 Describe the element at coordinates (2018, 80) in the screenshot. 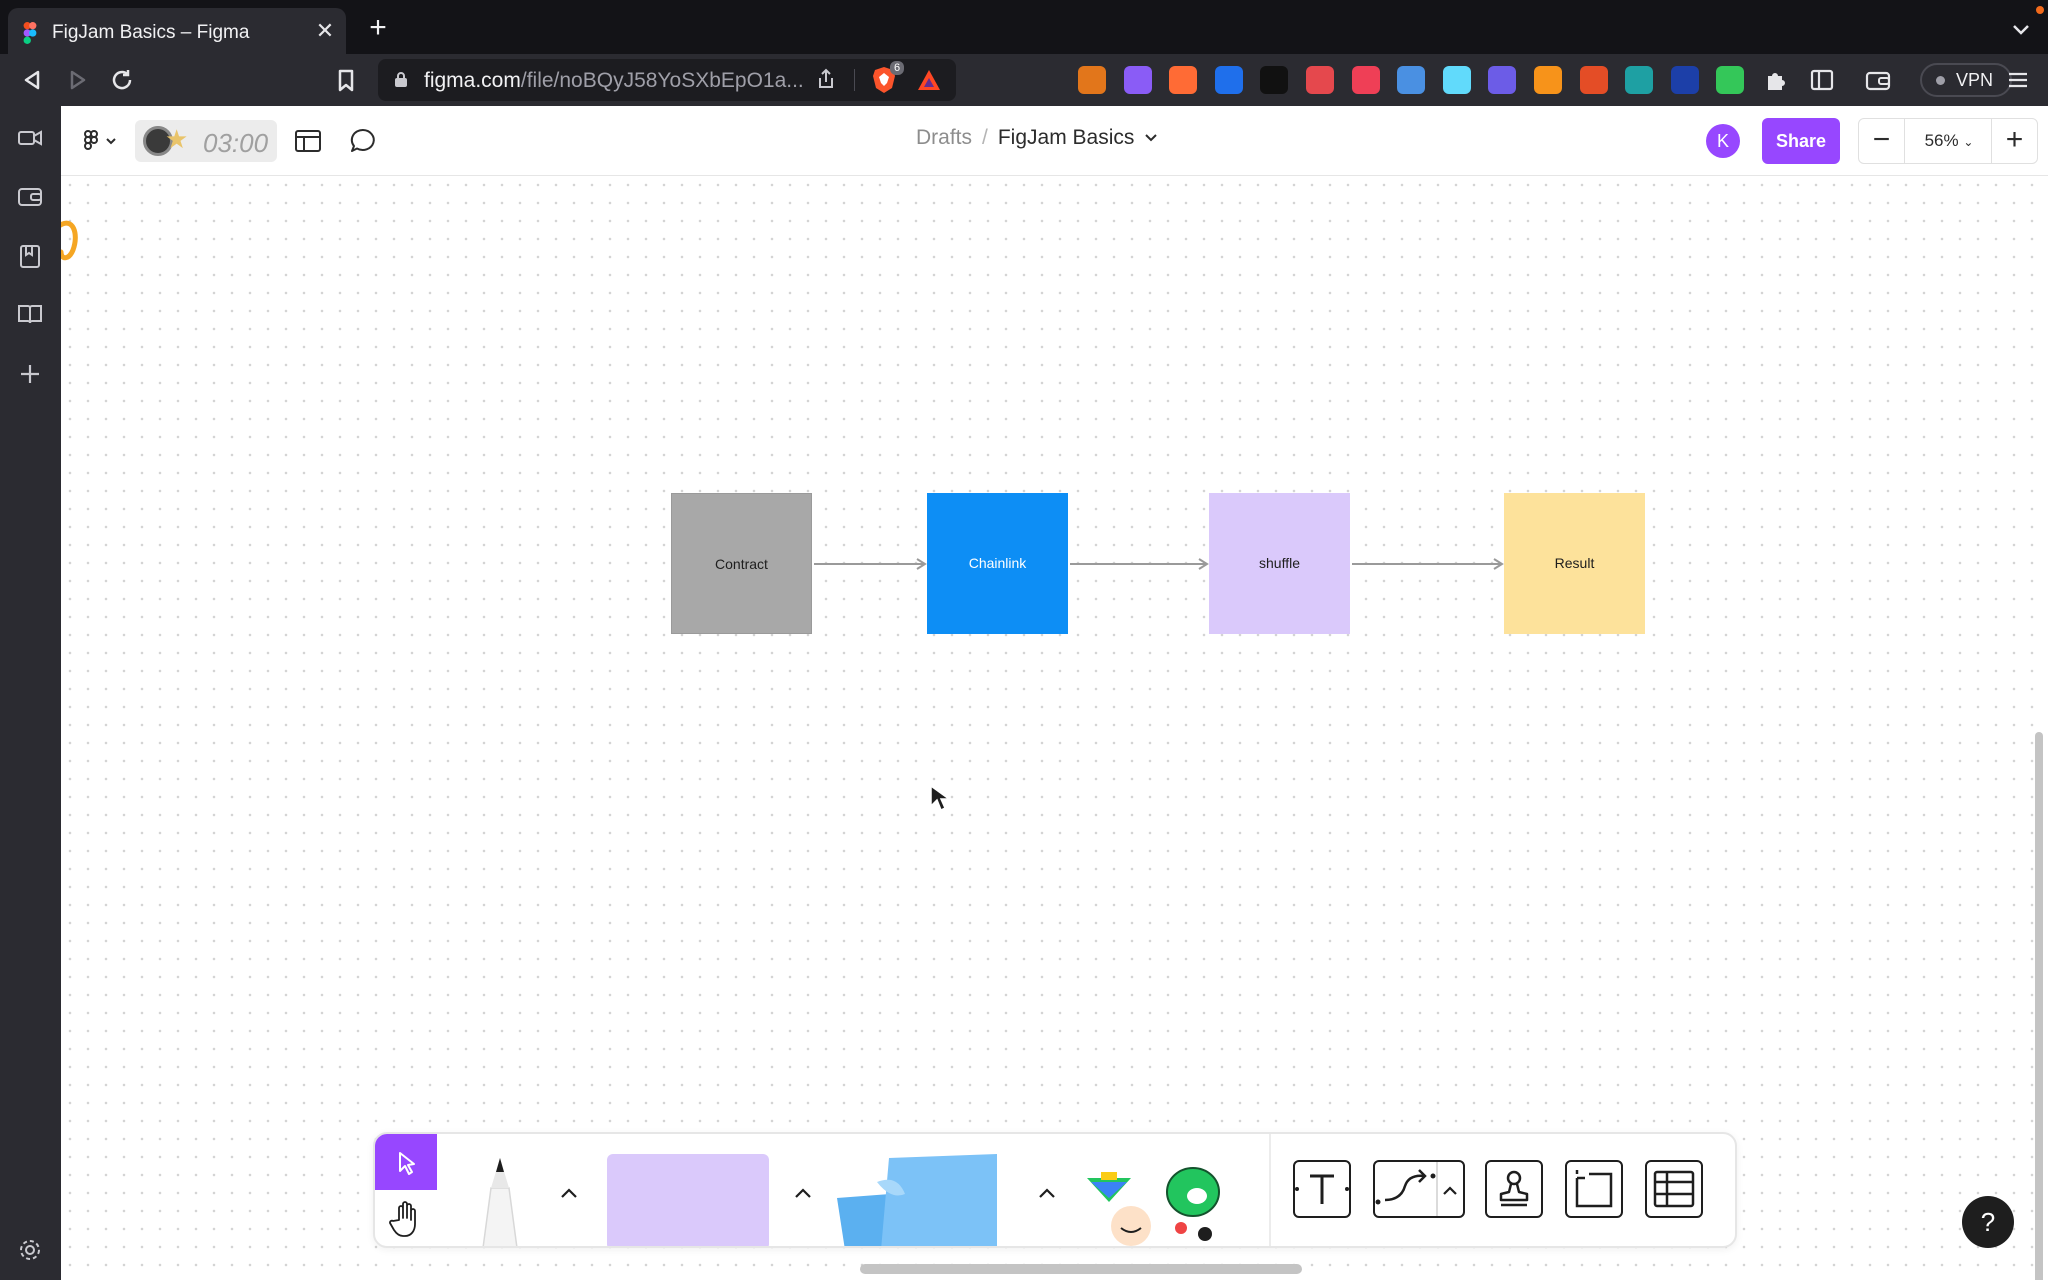

I see `browser-menu-icon` at that location.